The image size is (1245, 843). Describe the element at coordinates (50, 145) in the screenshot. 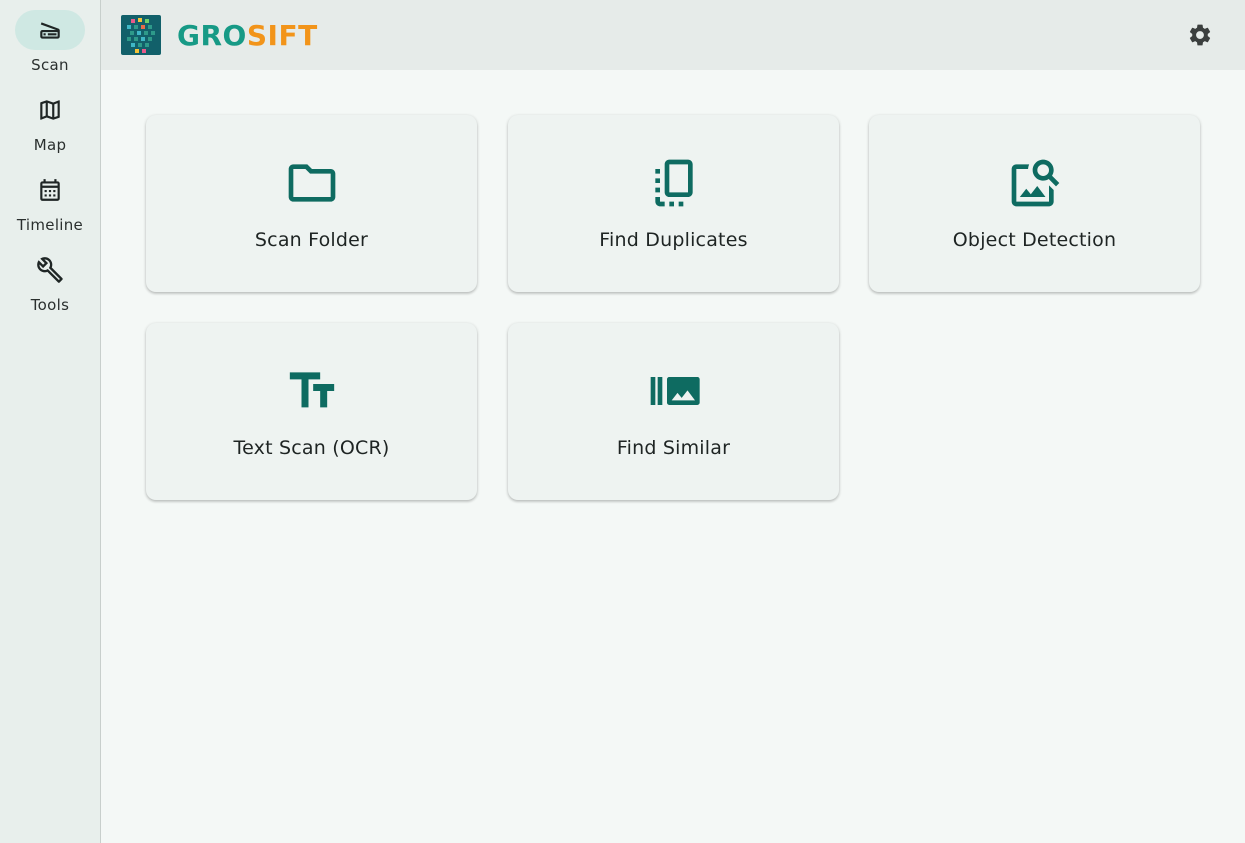

I see `nav-label-map: Map` at that location.